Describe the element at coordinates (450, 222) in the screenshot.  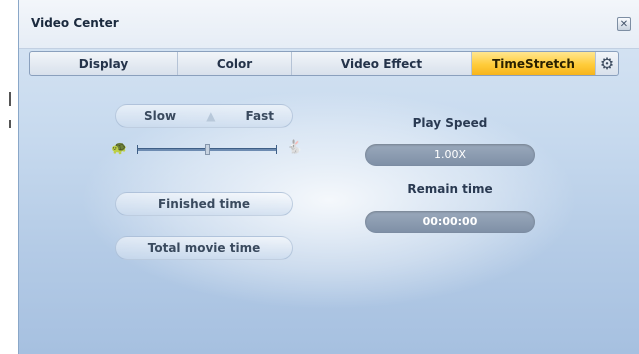
I see `remain-time-display: 00:00:00` at that location.